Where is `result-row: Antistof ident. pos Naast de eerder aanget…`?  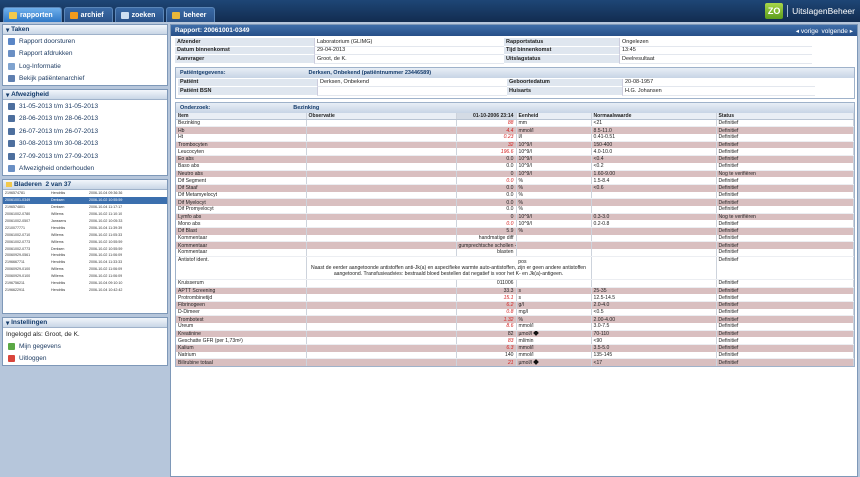 result-row: Antistof ident. pos Naast de eerder aanget… is located at coordinates (515, 268).